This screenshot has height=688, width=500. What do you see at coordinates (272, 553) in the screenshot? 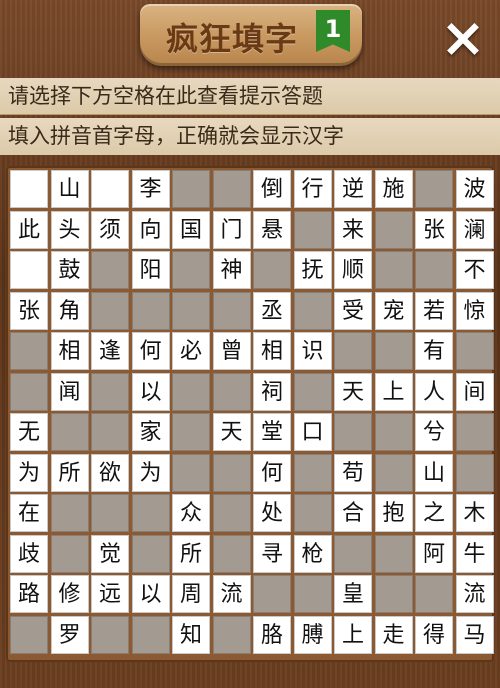
I see `grid-cell: 寻` at bounding box center [272, 553].